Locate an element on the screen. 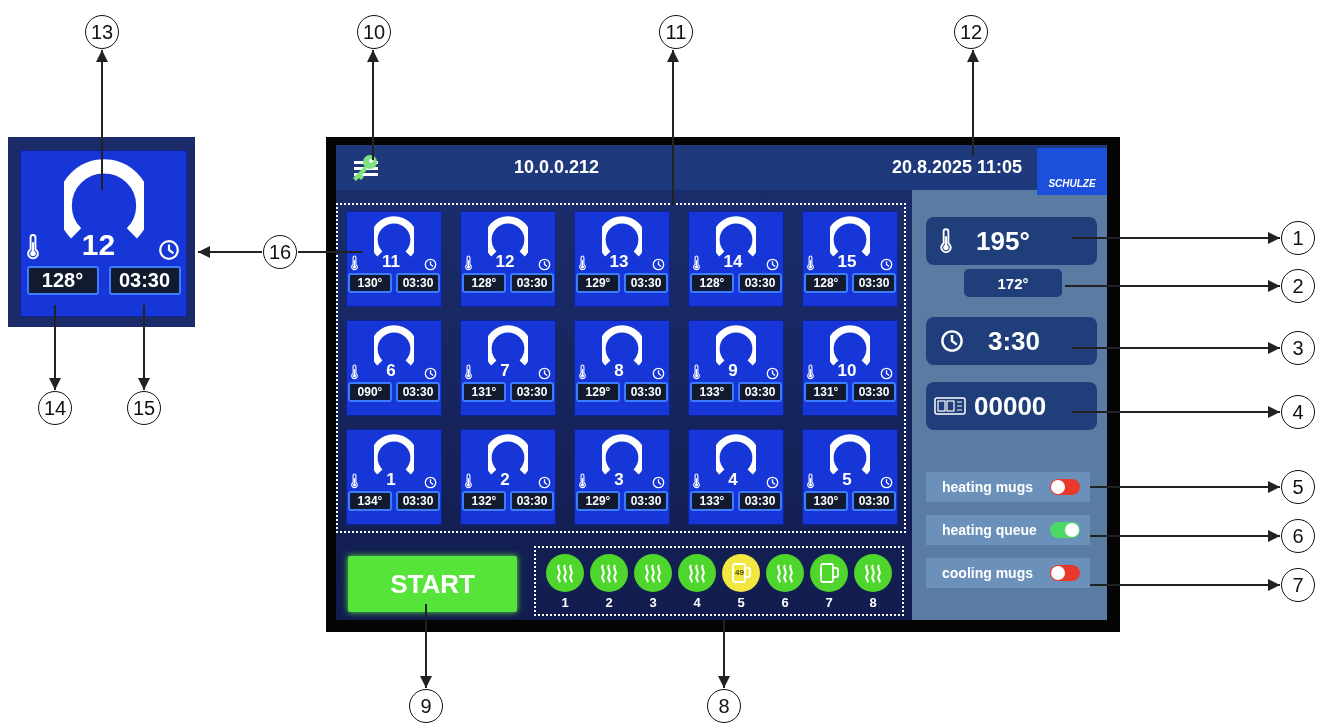 Image resolution: width=1328 pixels, height=724 pixels. pot-tile: 14 128° 03:30 is located at coordinates (736, 259).